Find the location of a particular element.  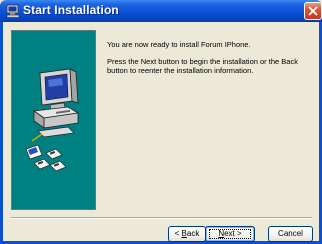

next-button: Next > is located at coordinates (230, 234).